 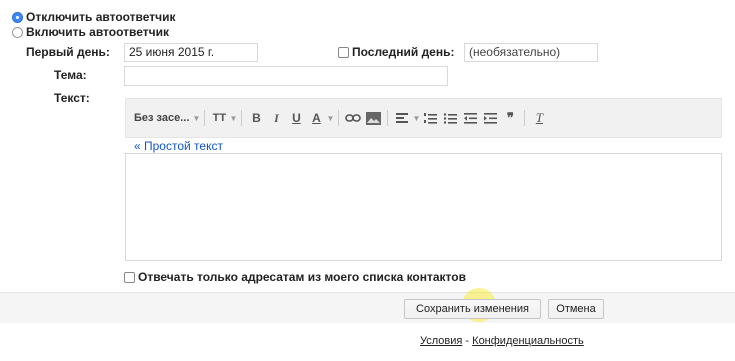 What do you see at coordinates (367, 307) in the screenshot?
I see `action-bar` at bounding box center [367, 307].